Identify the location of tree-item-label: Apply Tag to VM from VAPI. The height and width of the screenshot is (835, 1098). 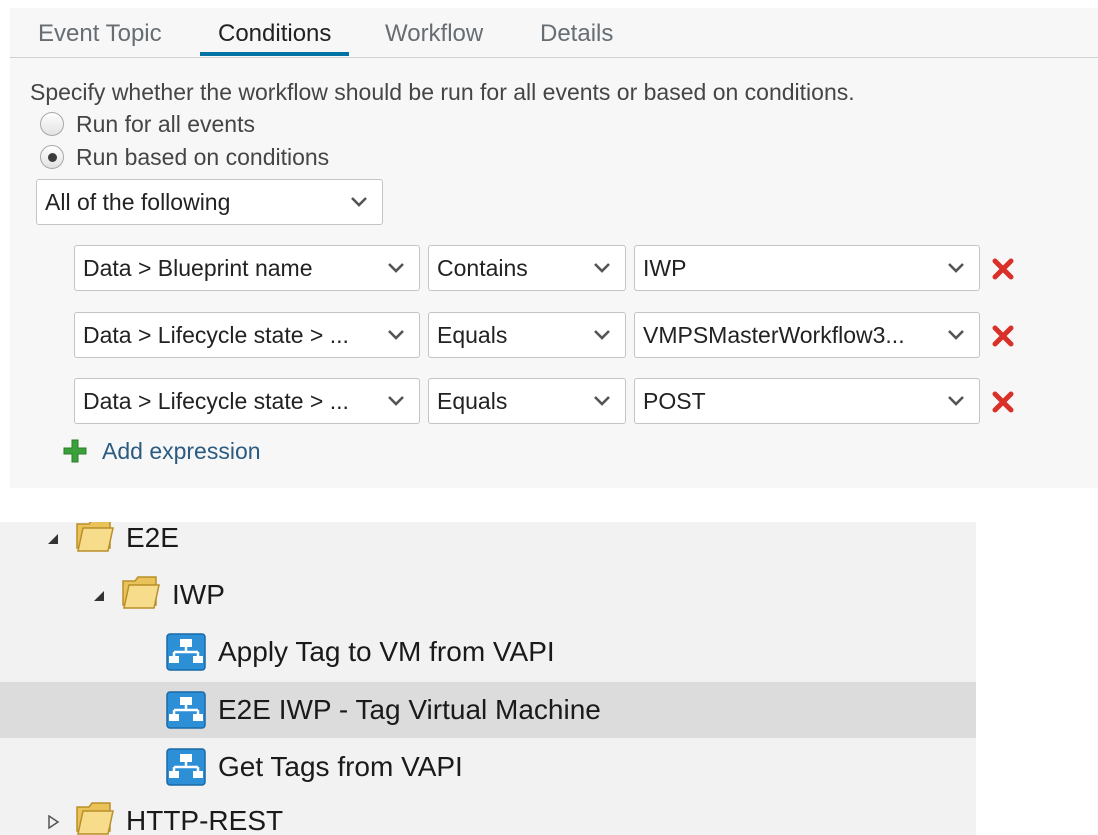
(386, 651).